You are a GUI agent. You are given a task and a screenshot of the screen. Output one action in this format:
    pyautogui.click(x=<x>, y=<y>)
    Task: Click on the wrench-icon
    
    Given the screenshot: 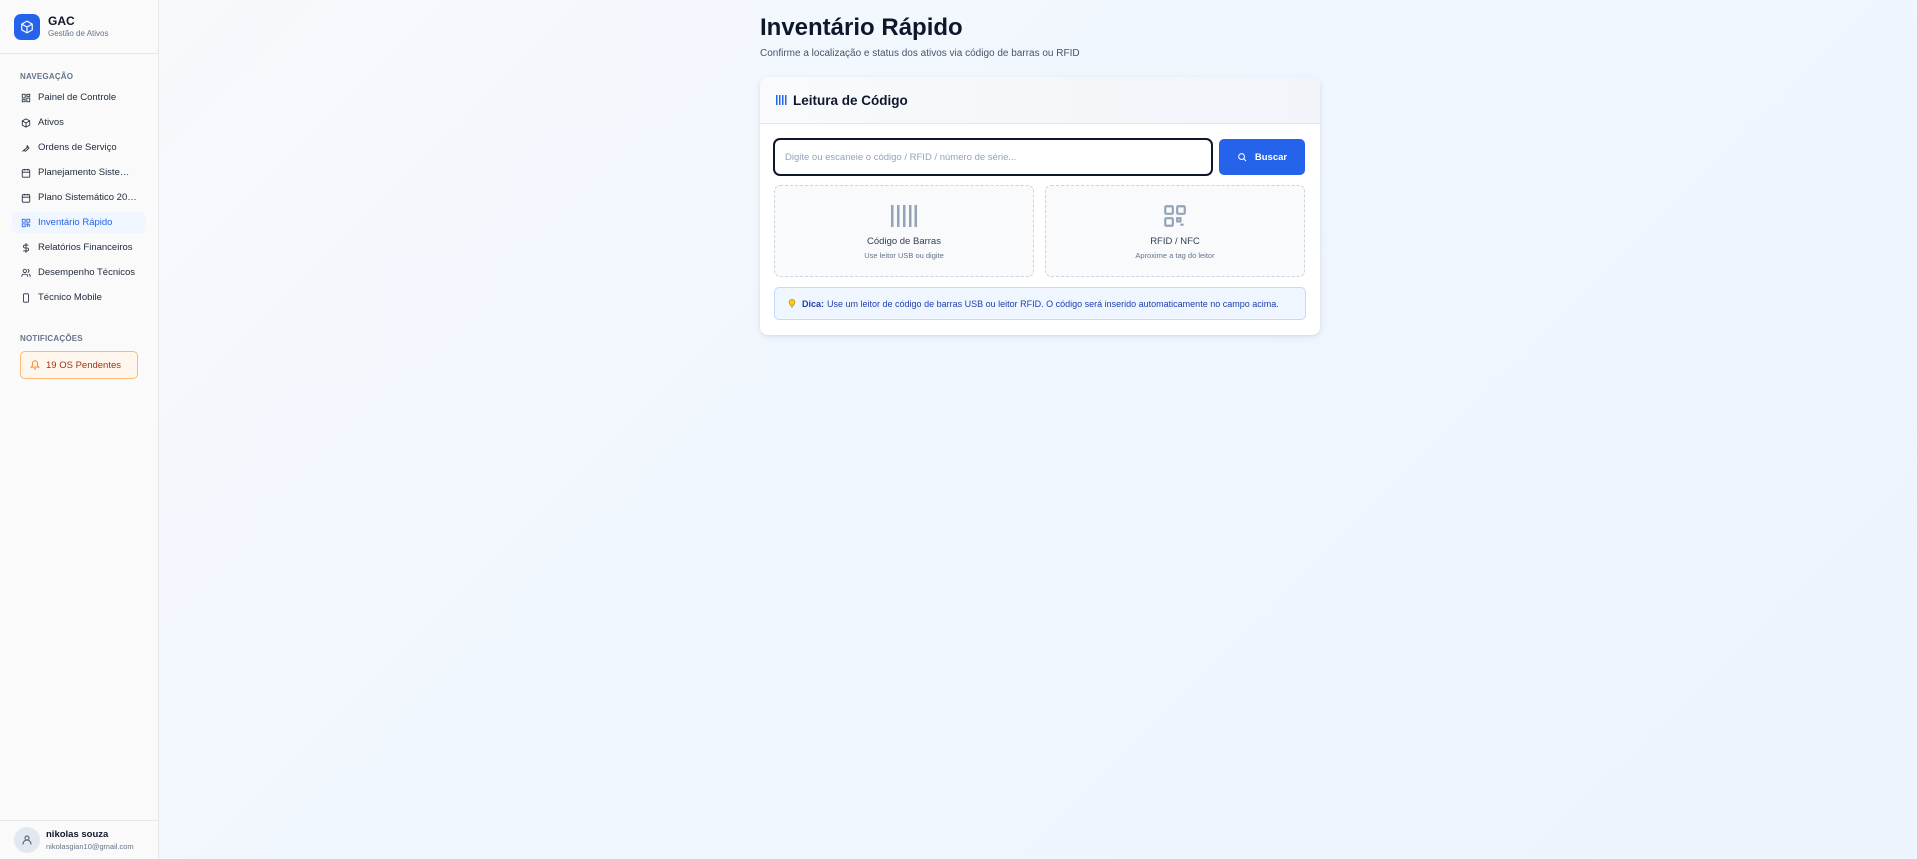 What is the action you would take?
    pyautogui.click(x=26, y=148)
    